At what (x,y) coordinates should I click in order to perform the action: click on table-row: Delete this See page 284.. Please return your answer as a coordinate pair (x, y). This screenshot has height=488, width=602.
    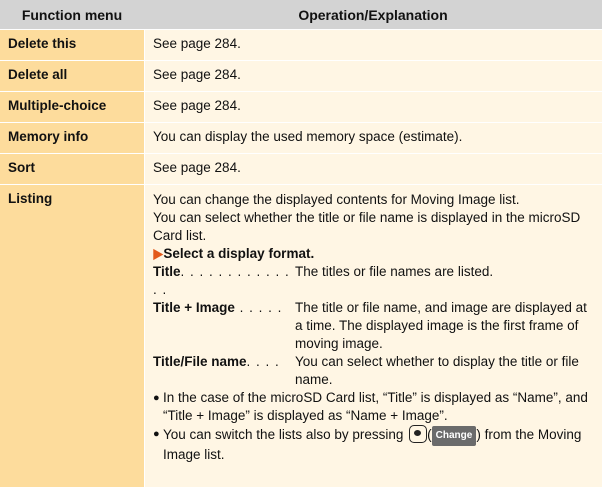
    Looking at the image, I should click on (301, 45).